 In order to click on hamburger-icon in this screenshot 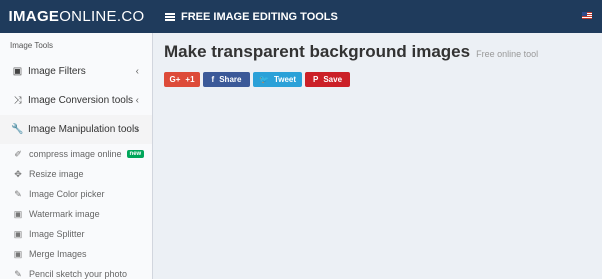, I will do `click(170, 16)`.